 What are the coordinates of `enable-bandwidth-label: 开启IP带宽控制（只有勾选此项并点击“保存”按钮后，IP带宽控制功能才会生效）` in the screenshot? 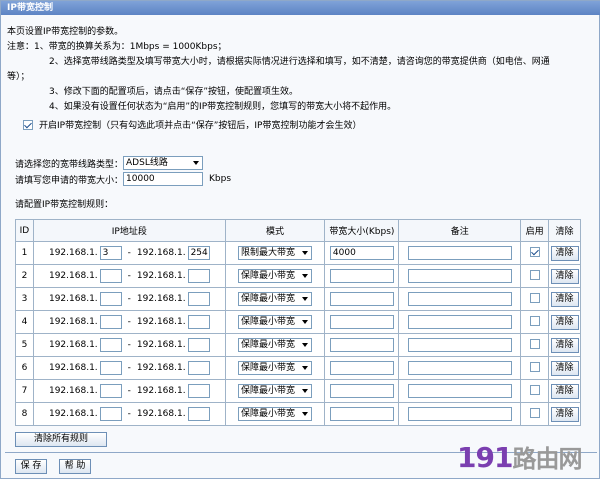 It's located at (200, 126).